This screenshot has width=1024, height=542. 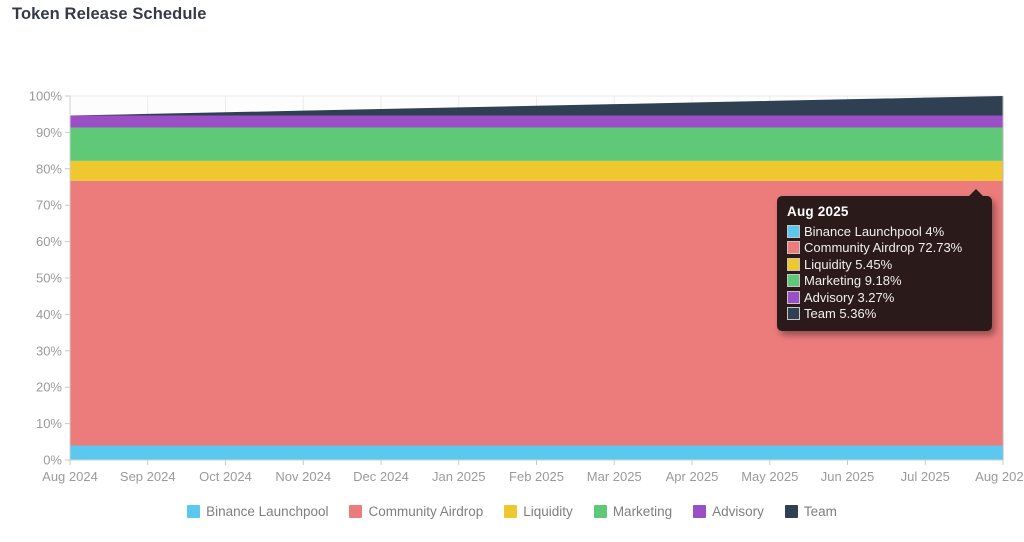 I want to click on y-axis-tick-label: 0%, so click(x=52, y=460).